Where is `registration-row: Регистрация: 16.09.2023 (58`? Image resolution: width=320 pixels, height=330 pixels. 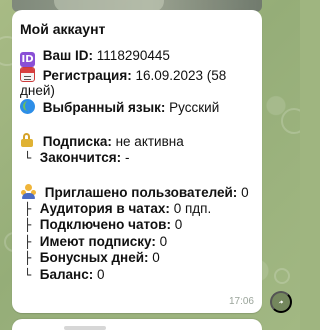 registration-row: Регистрация: 16.09.2023 (58 is located at coordinates (137, 75).